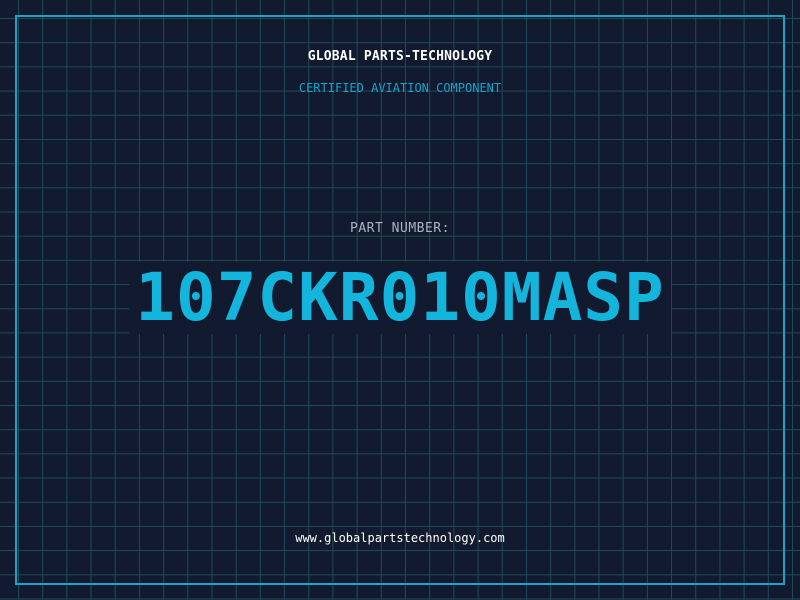 The height and width of the screenshot is (600, 800). I want to click on part-number-container: 107CKR010MASP, so click(400, 298).